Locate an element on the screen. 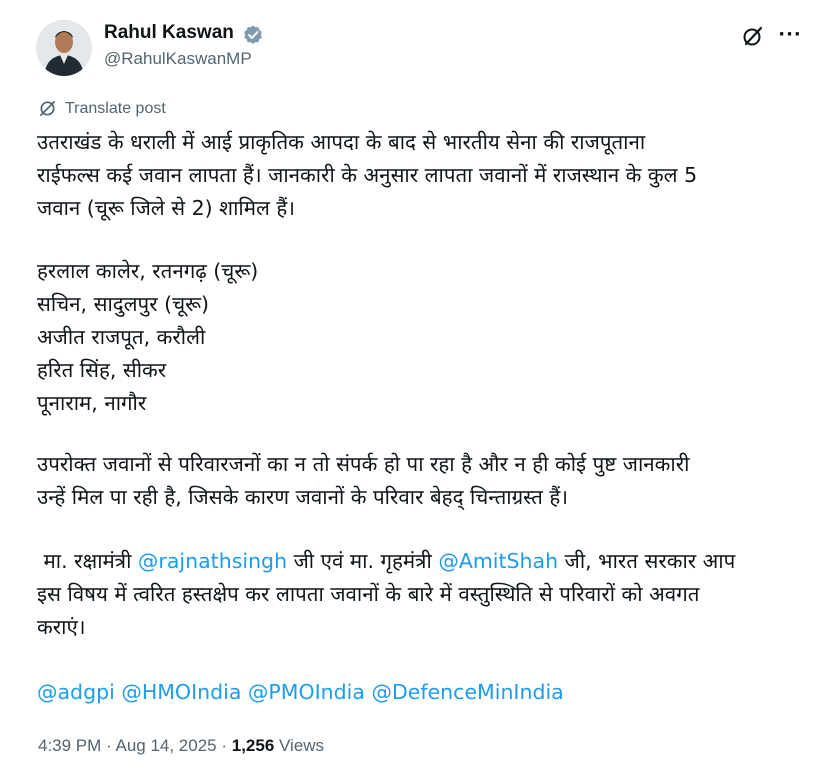 The image size is (817, 774). list-item: हरित सिंह, सीकर is located at coordinates (102, 370).